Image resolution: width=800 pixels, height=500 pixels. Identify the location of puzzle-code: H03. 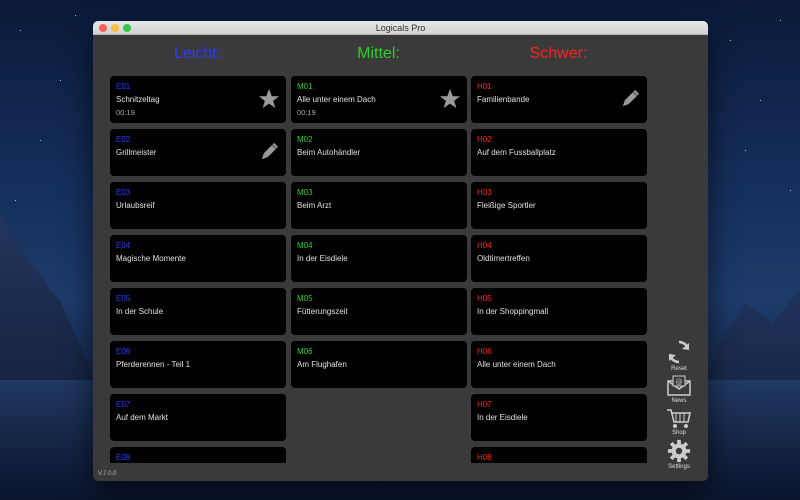
(484, 192).